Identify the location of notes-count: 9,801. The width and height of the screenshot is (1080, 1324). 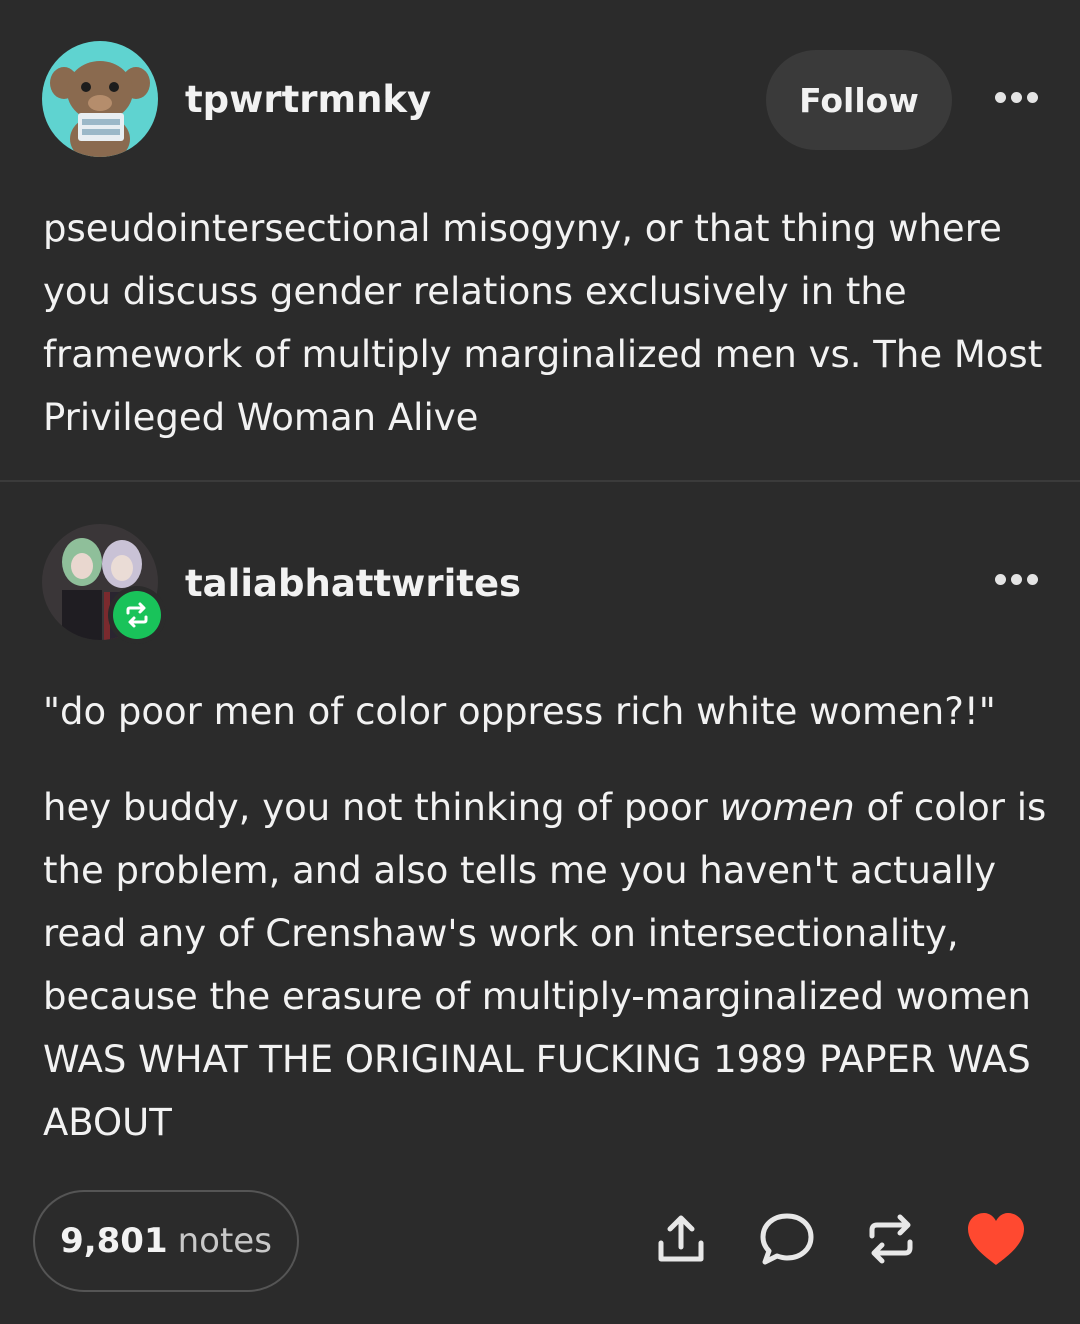
(114, 1241).